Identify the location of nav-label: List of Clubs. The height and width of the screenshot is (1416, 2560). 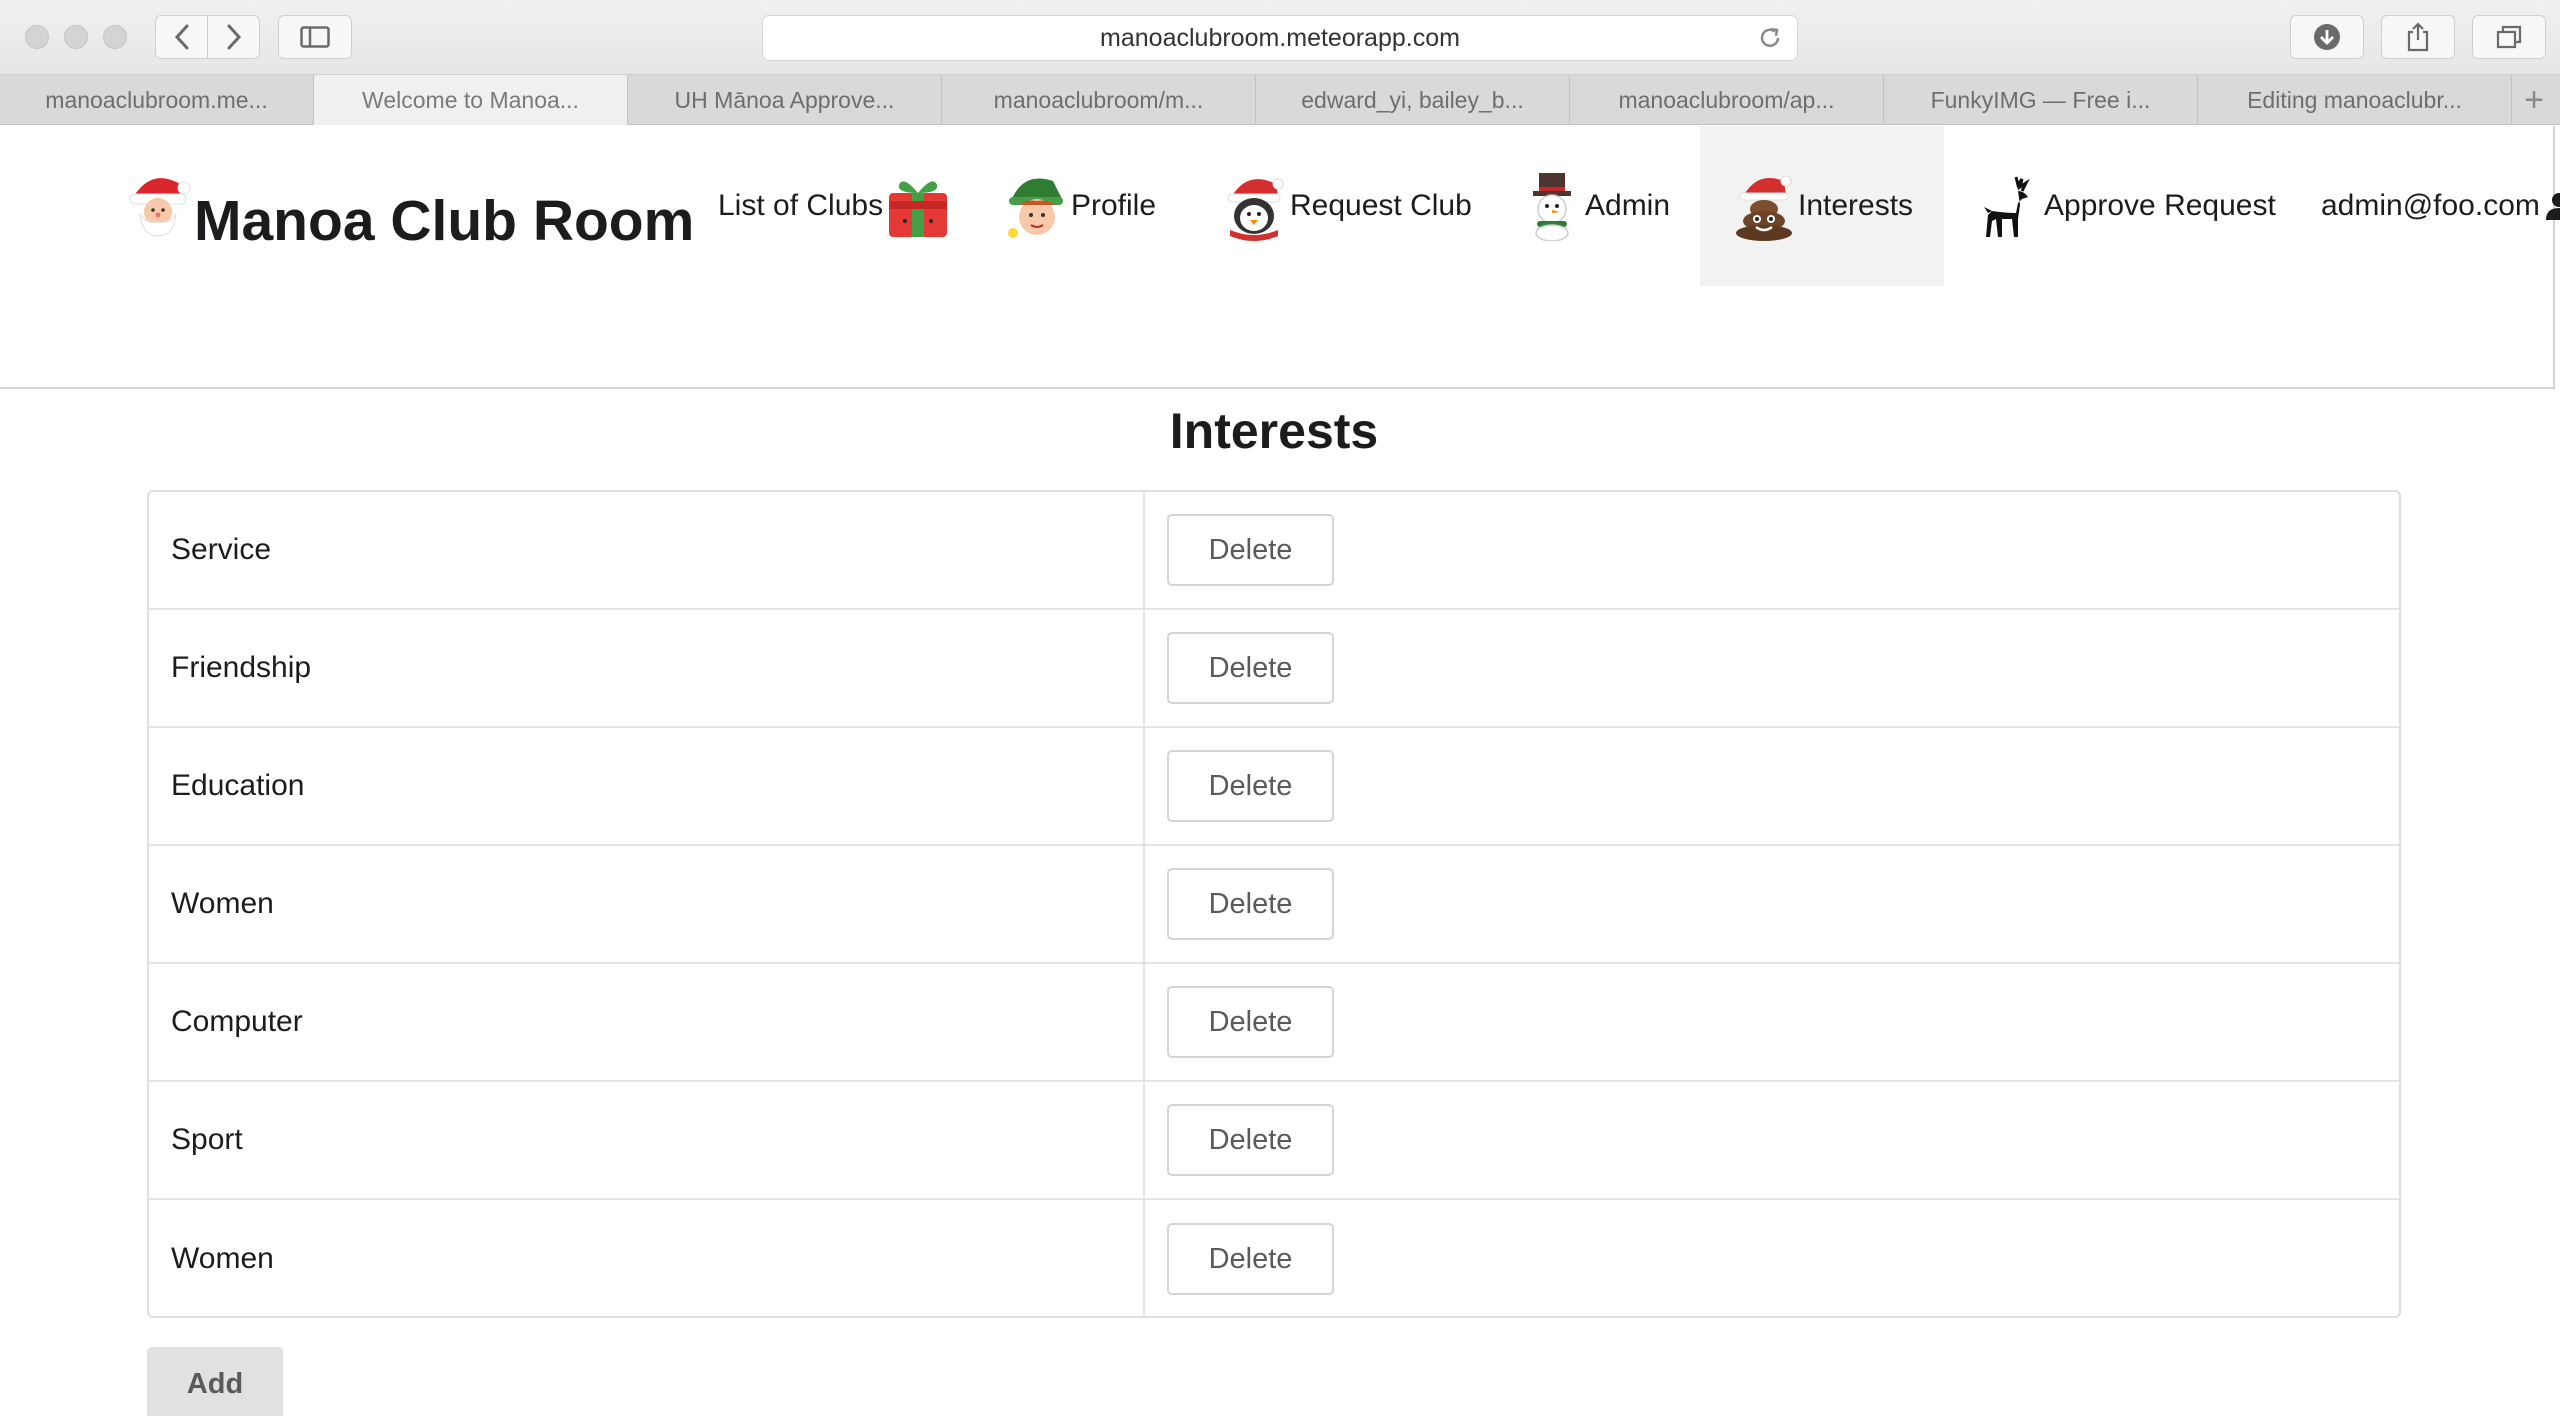
(801, 205).